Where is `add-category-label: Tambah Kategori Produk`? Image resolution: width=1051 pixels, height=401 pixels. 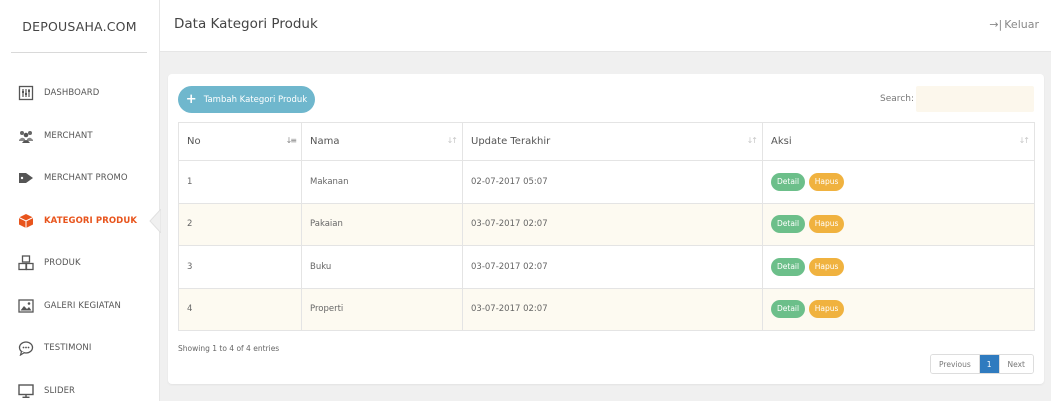
add-category-label: Tambah Kategori Produk is located at coordinates (255, 99).